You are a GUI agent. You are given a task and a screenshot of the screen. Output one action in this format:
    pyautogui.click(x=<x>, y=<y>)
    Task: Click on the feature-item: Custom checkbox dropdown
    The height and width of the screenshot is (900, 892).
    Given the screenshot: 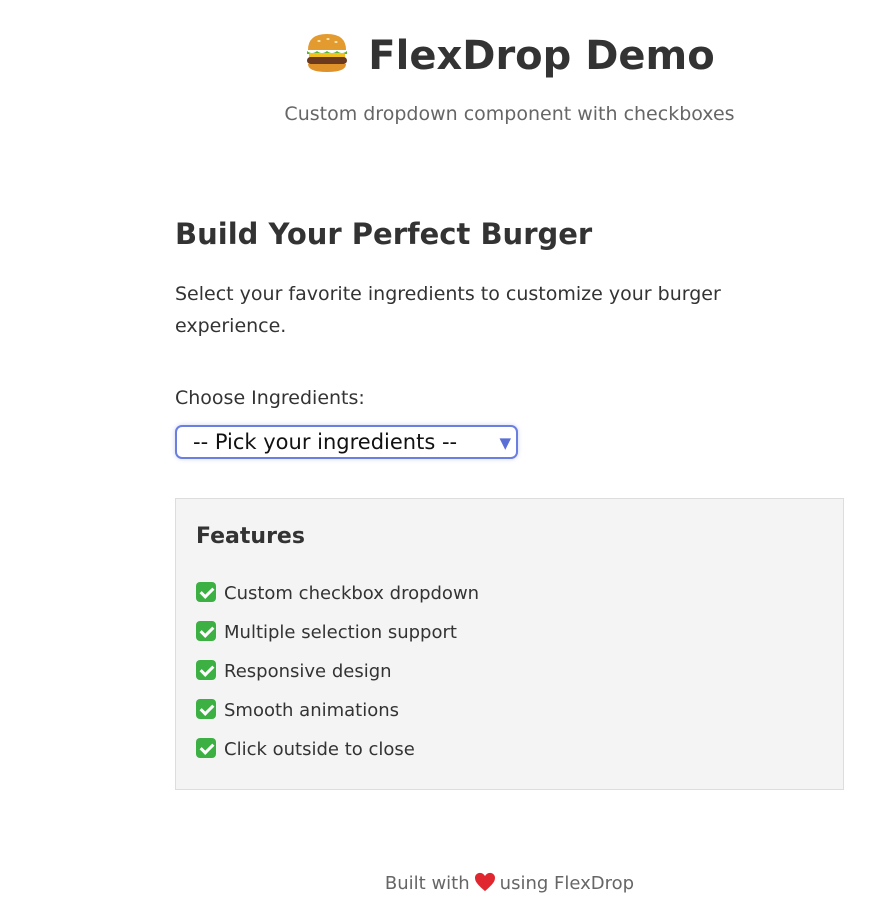 What is the action you would take?
    pyautogui.click(x=337, y=601)
    